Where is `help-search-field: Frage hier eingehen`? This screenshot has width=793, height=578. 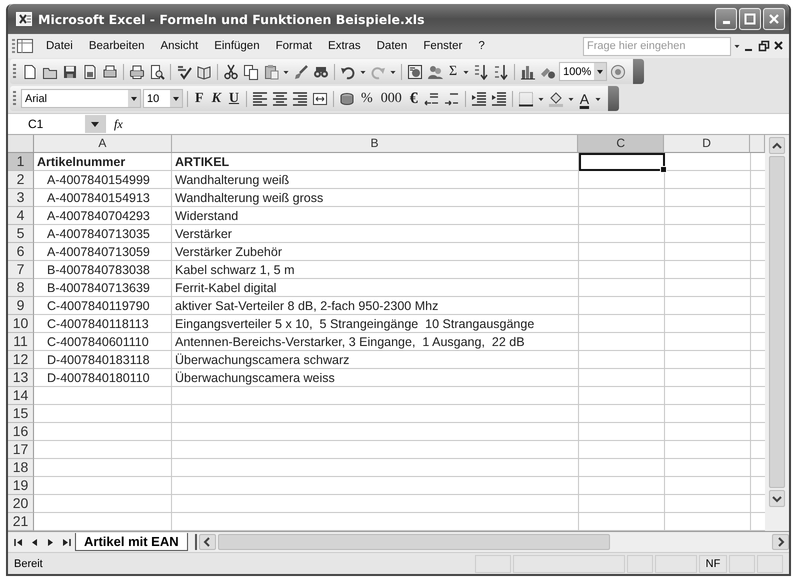 help-search-field: Frage hier eingehen is located at coordinates (657, 46).